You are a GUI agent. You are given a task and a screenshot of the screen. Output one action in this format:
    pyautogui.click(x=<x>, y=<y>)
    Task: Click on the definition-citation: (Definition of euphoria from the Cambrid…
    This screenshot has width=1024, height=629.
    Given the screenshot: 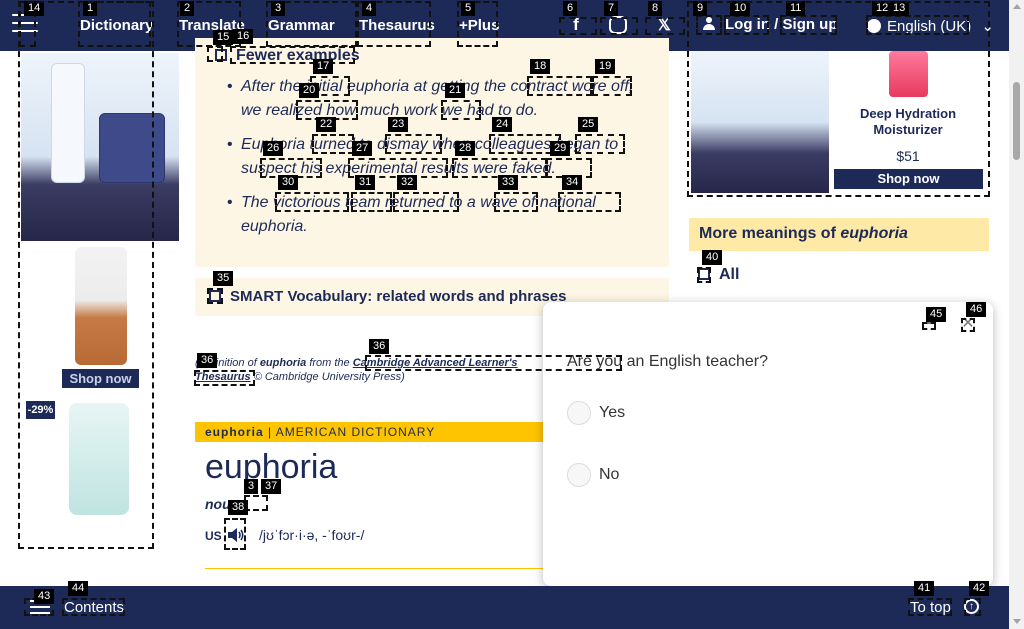 What is the action you would take?
    pyautogui.click(x=375, y=370)
    